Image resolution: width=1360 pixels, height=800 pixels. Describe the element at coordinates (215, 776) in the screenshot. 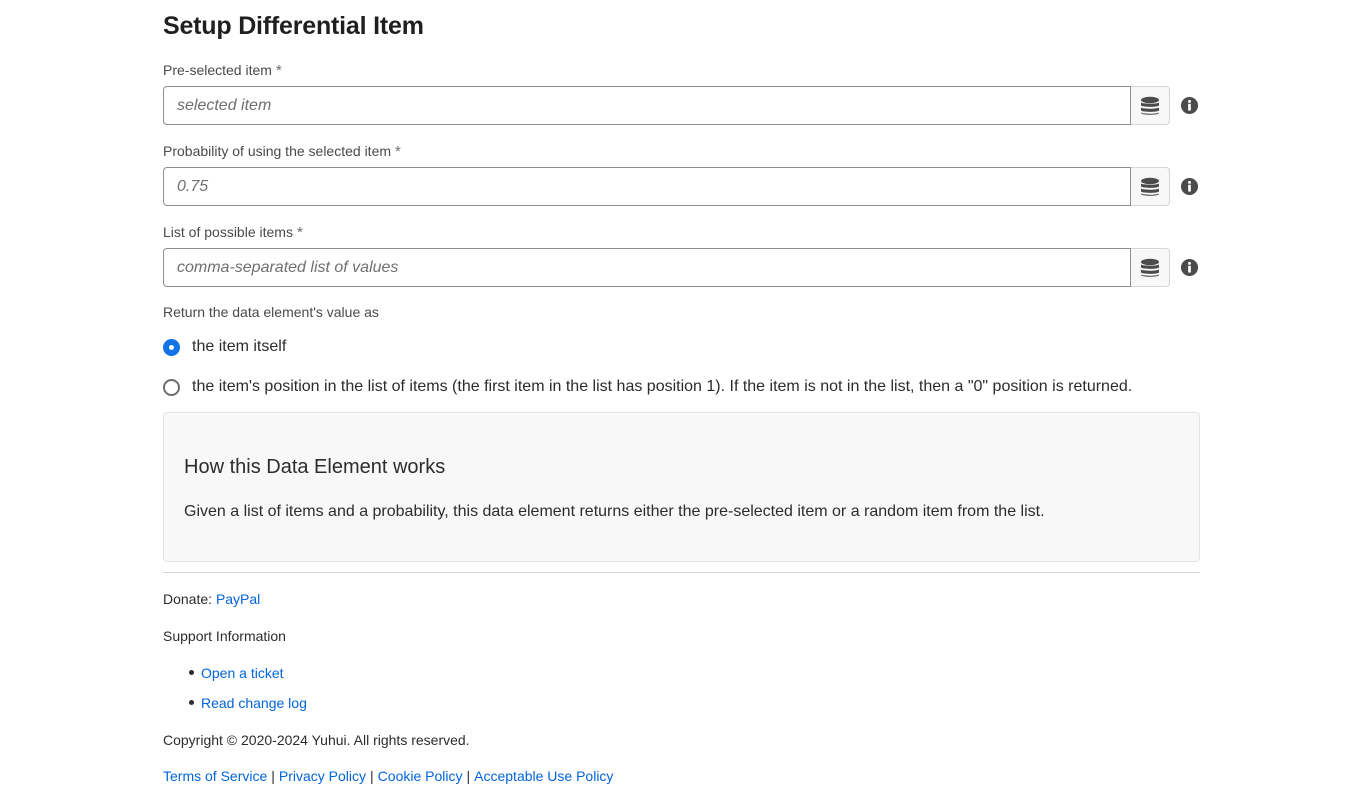

I see `terms-link: Terms of Service` at that location.